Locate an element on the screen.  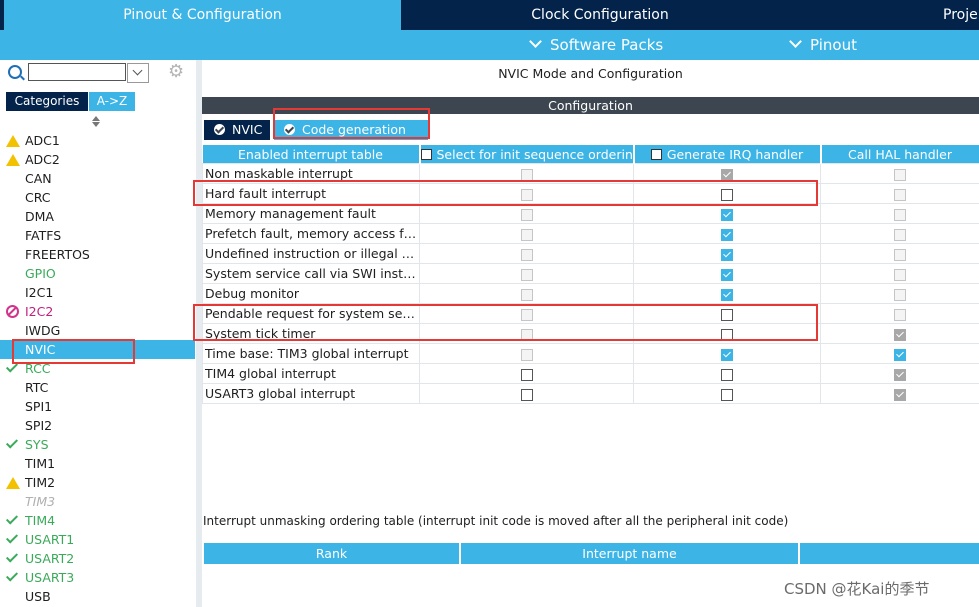
peripheral-item-dma: DMA is located at coordinates (97, 216).